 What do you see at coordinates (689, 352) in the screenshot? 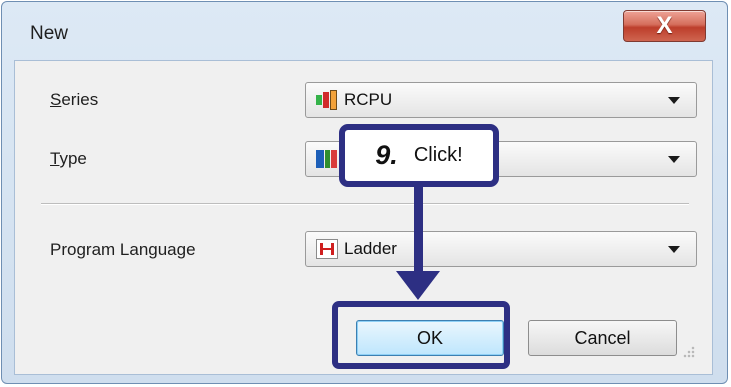
I see `resize-grip` at bounding box center [689, 352].